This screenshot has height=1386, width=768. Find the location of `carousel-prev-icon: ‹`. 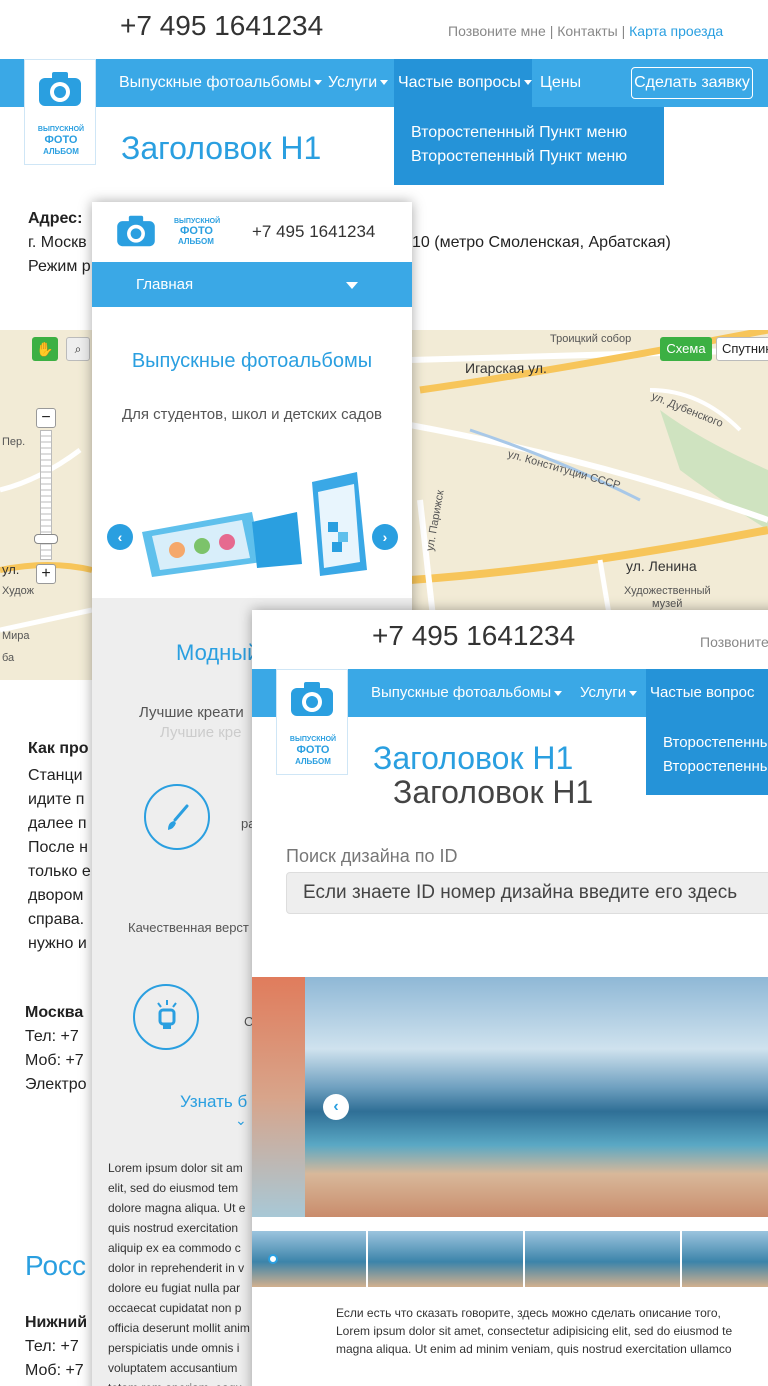

carousel-prev-icon: ‹ is located at coordinates (120, 537).